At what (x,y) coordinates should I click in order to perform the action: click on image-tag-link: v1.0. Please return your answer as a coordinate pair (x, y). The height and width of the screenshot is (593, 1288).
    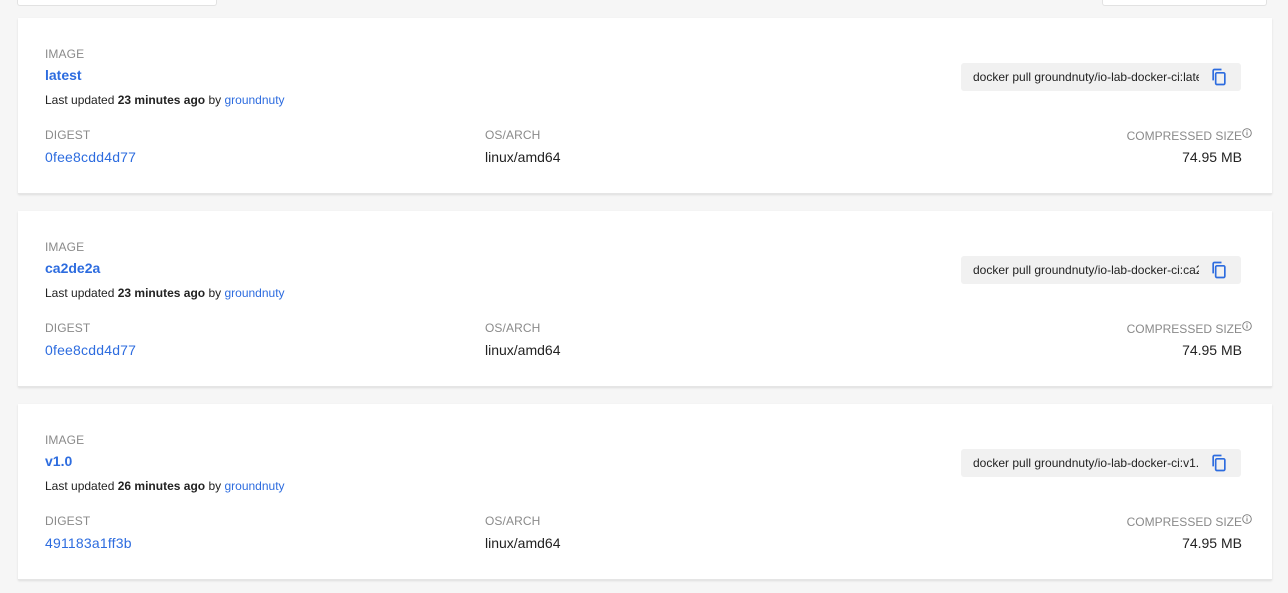
    Looking at the image, I should click on (58, 461).